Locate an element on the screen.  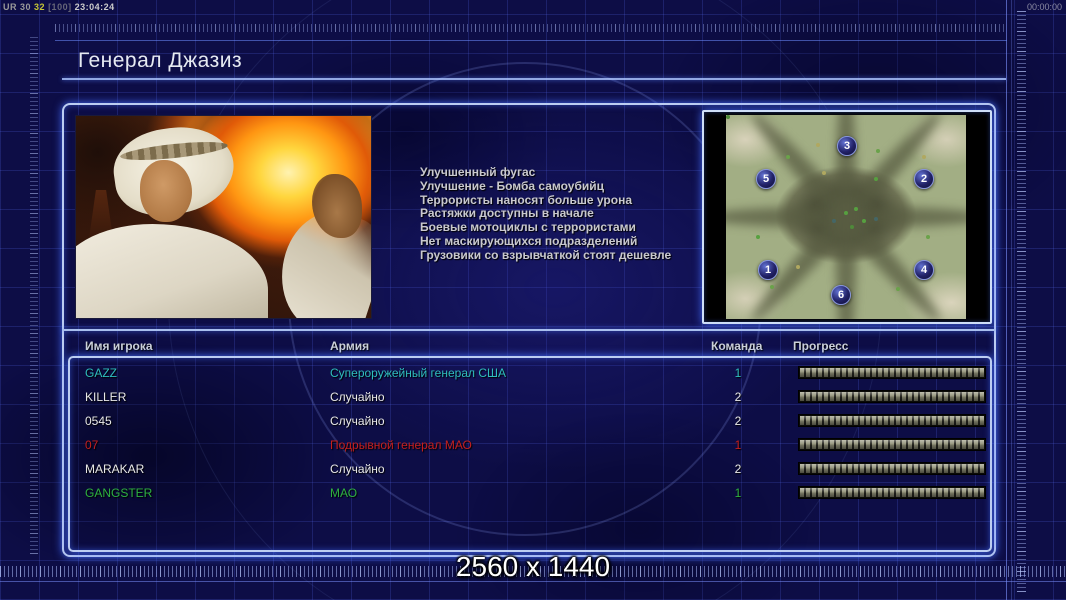
ability-item: Нет маскирующихся подразделений is located at coordinates (529, 240).